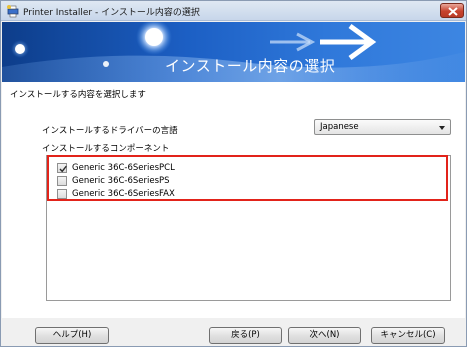  I want to click on list-item-pcl: Generic 36C-6SeriesPCL, so click(116, 168).